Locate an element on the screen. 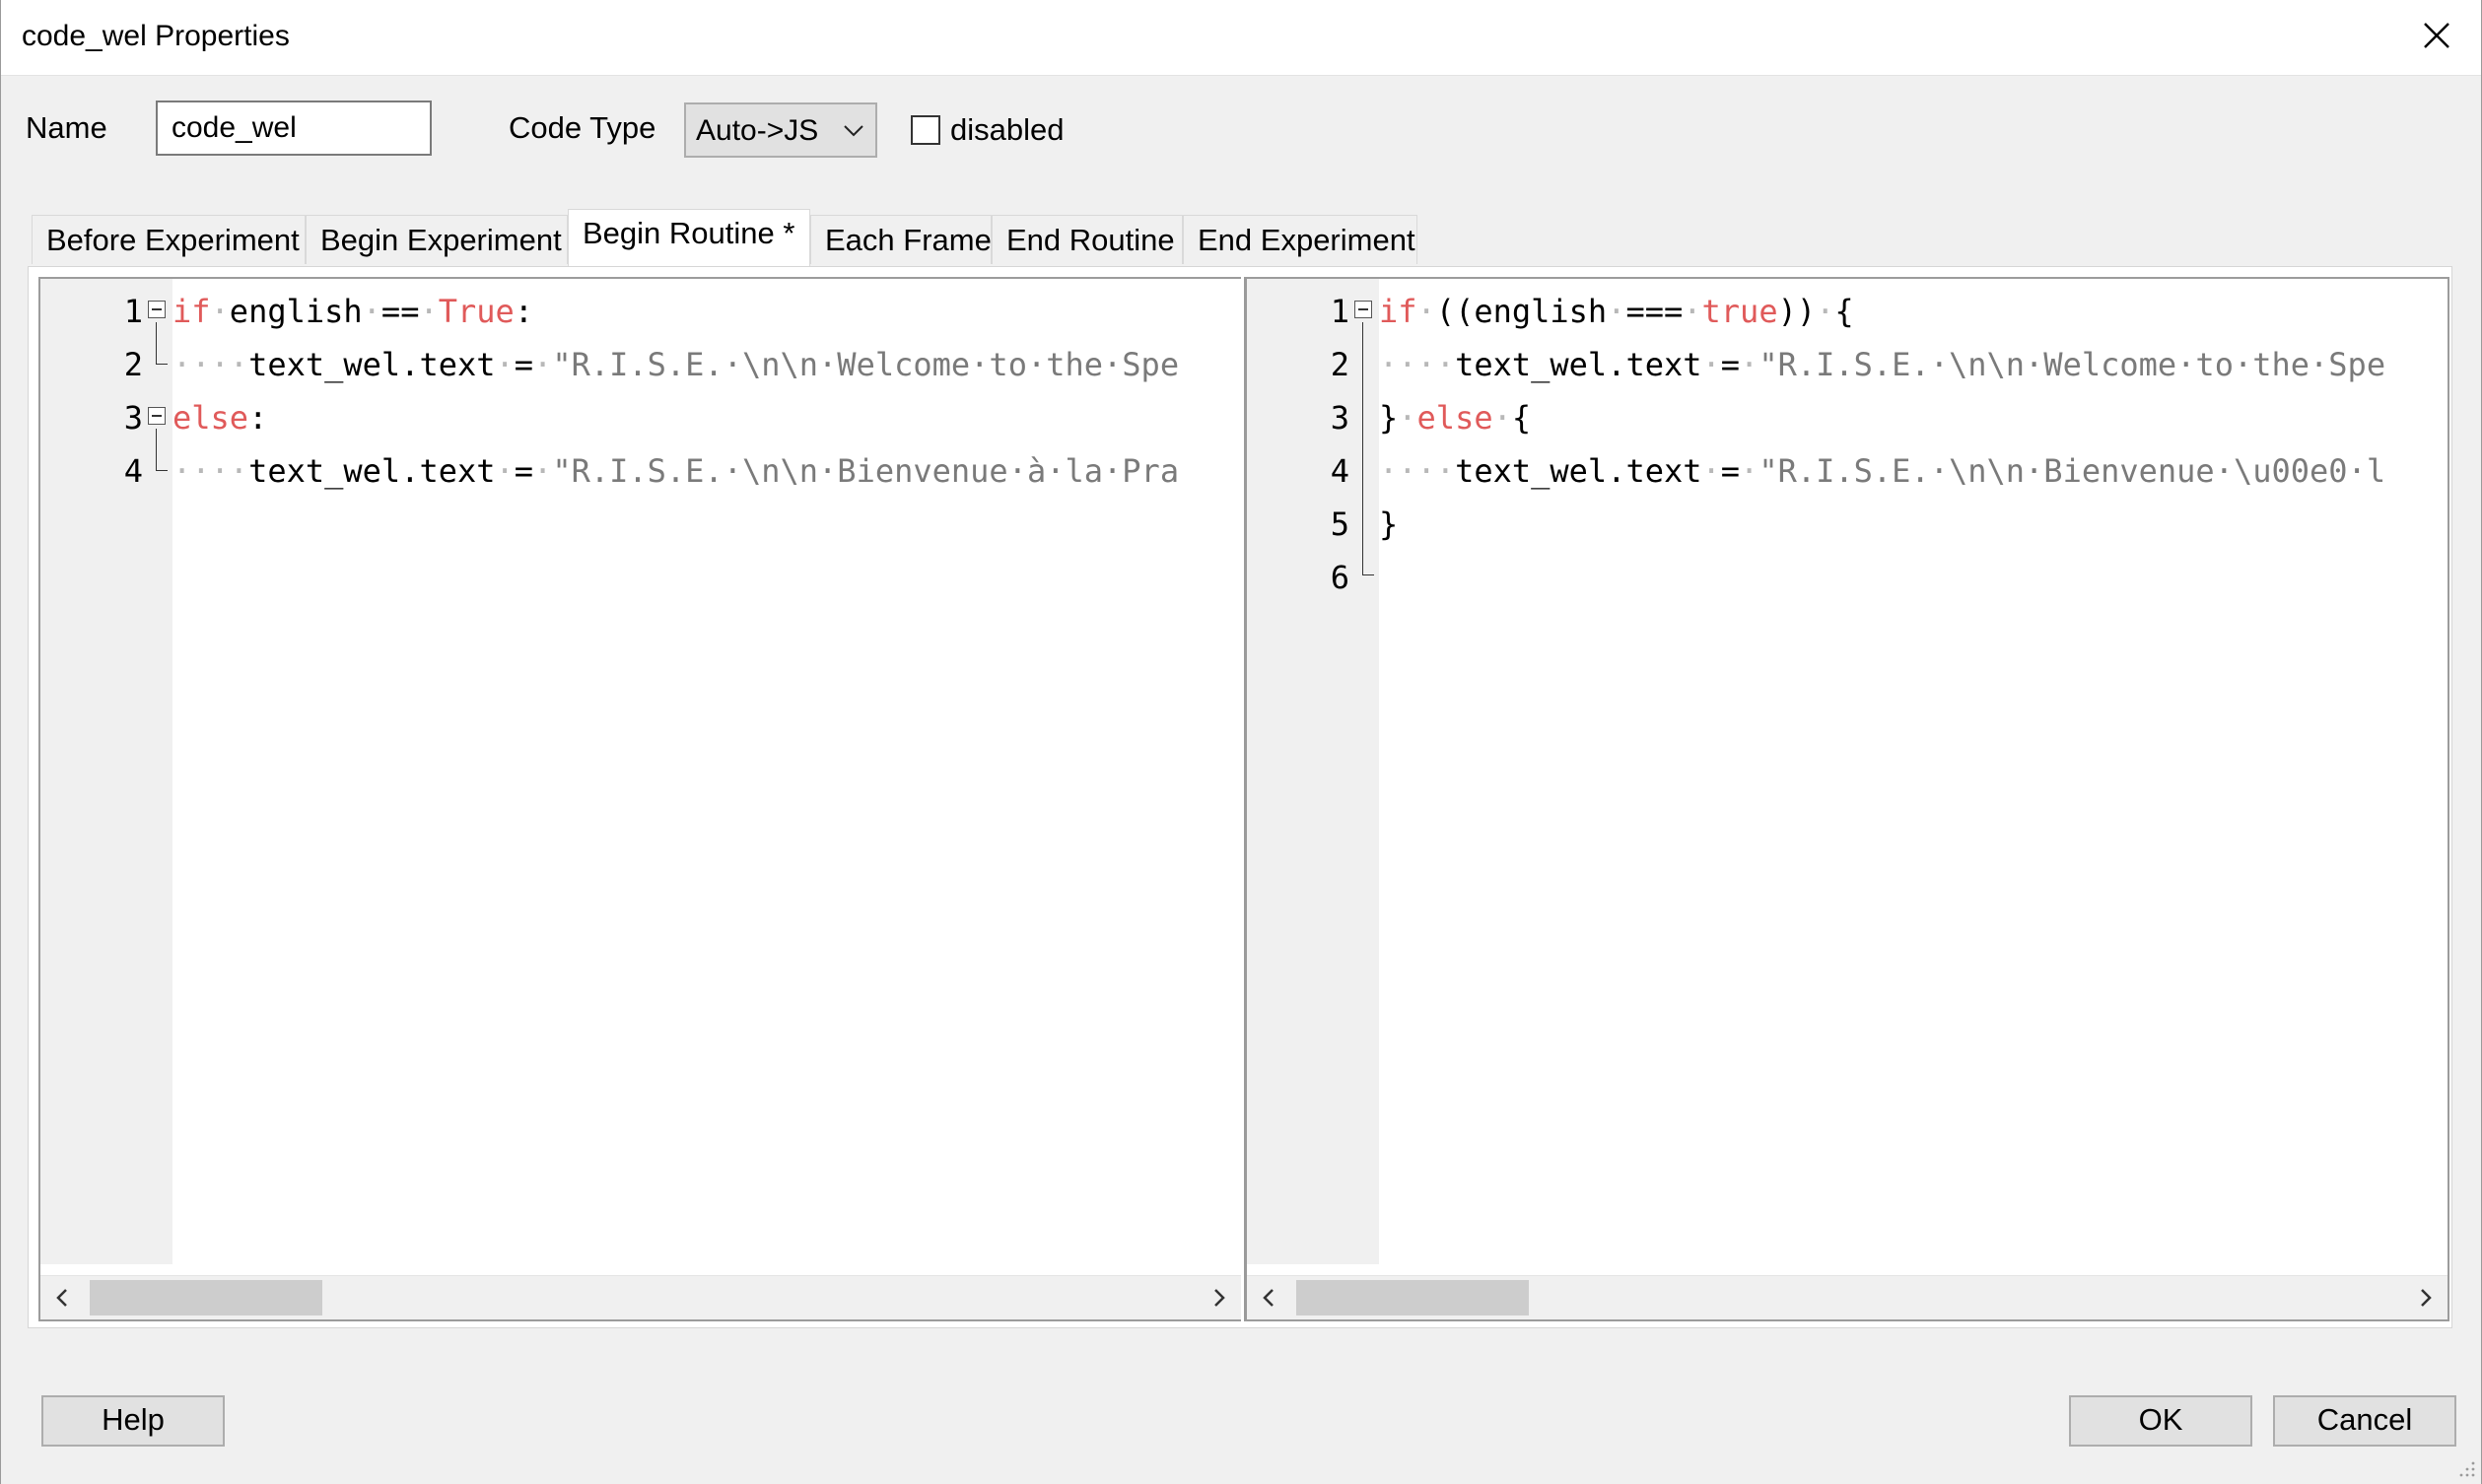 Image resolution: width=2482 pixels, height=1484 pixels. code-line: 1 if·((english·===·true))·{ is located at coordinates (1847, 311).